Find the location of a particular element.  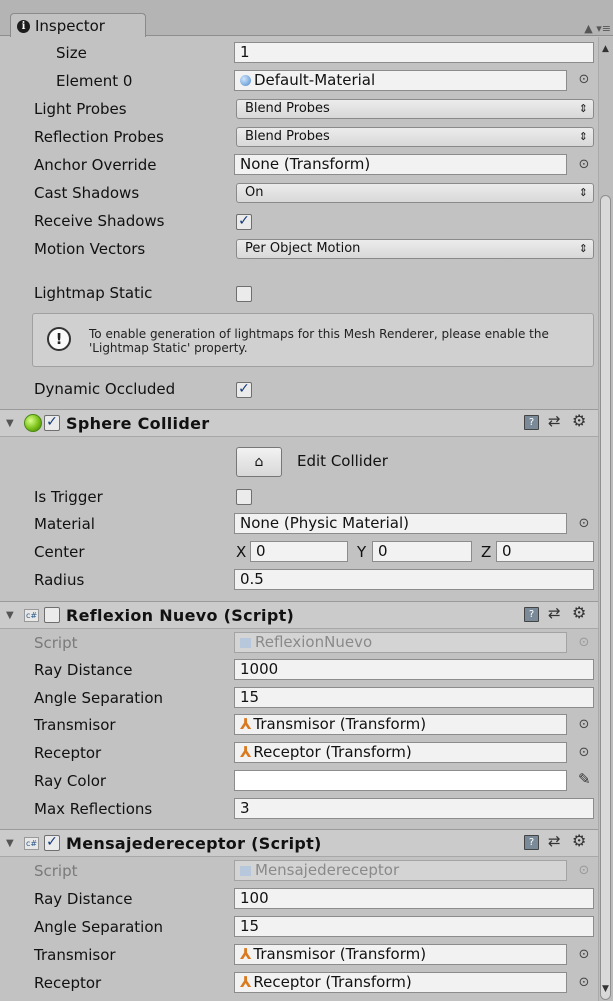

reflexion-angle-separation-label: Angle Separation is located at coordinates (99, 698).